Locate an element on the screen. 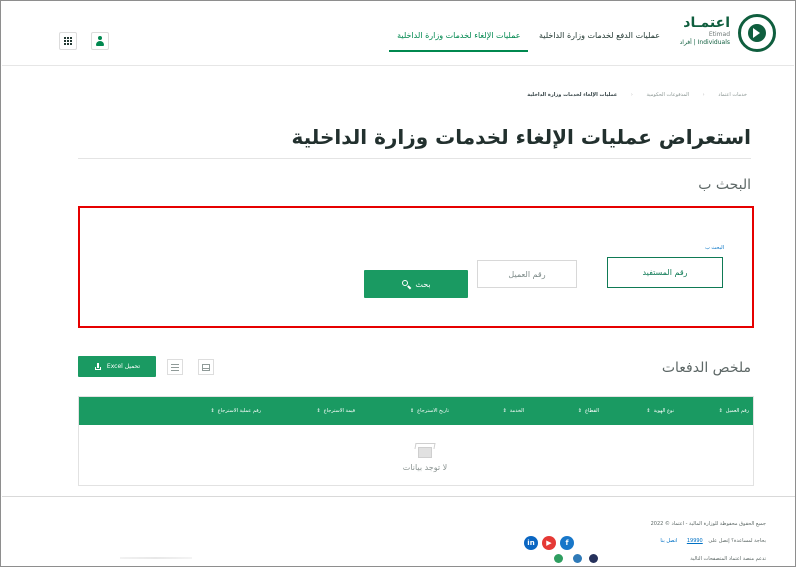 This screenshot has height=567, width=796. logo-subtitle: Individuals | أفراد is located at coordinates (704, 42).